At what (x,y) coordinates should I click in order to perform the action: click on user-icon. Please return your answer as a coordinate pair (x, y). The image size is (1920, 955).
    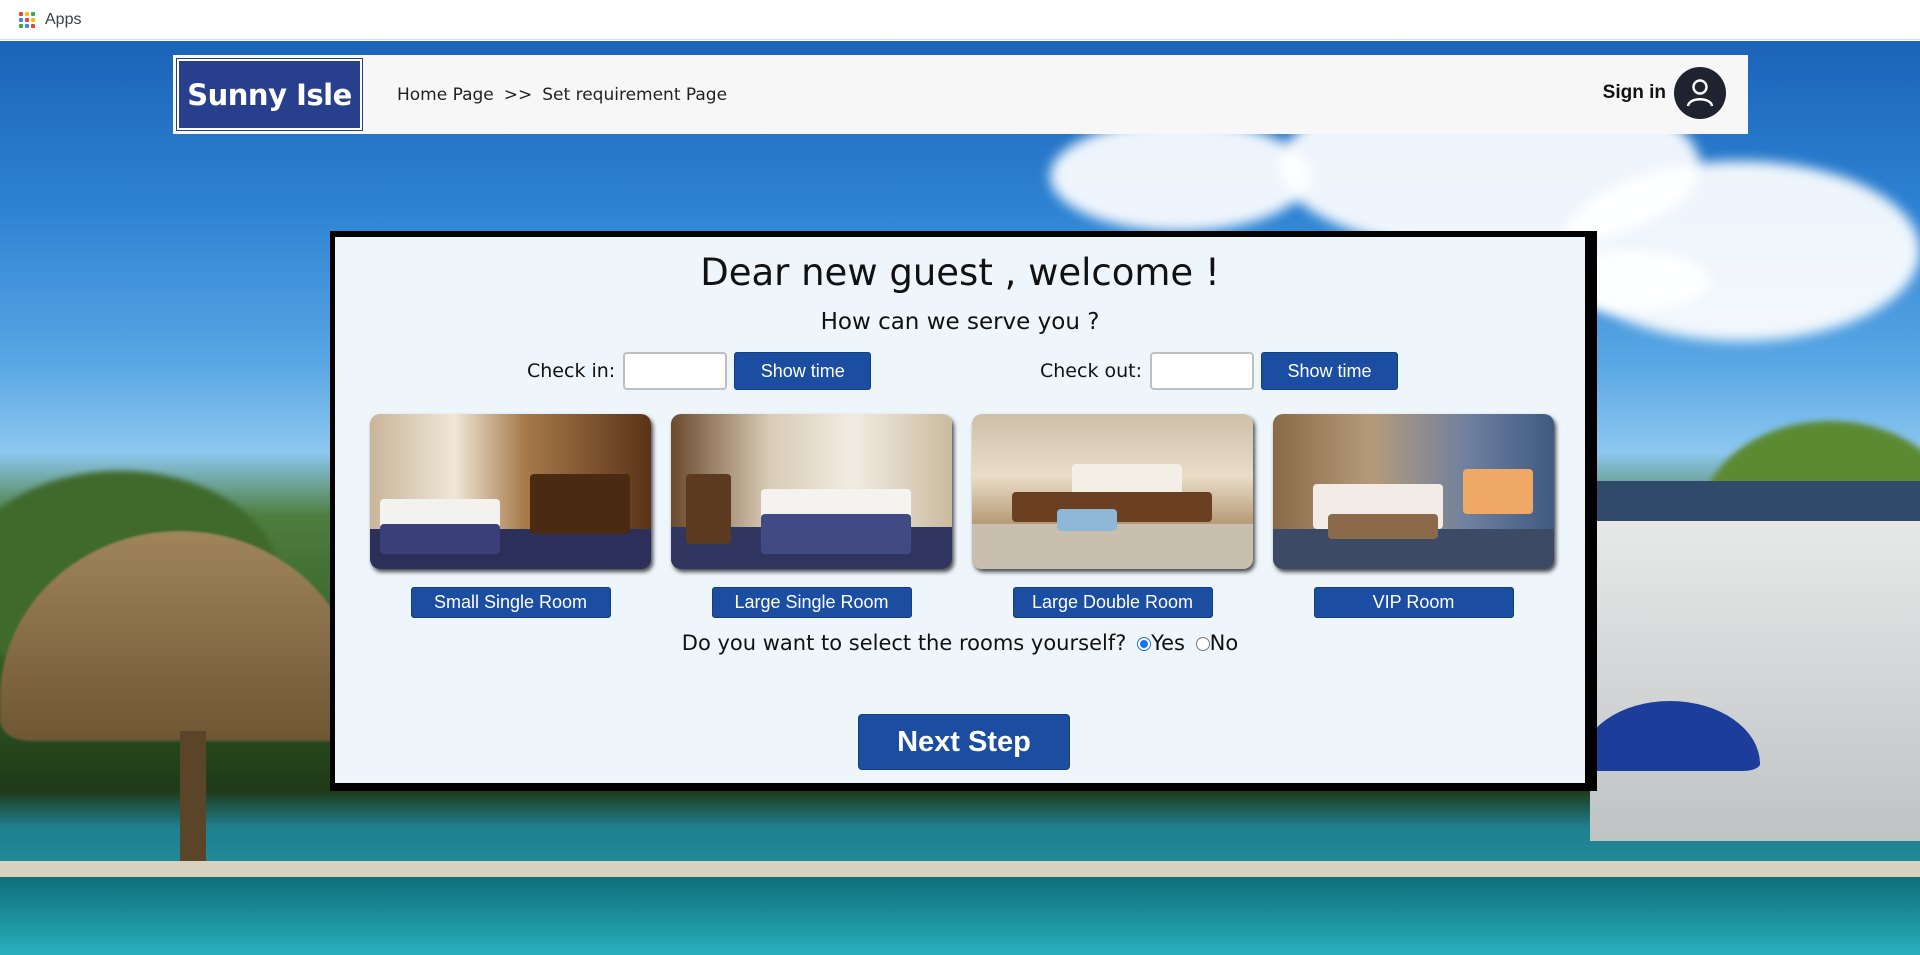
    Looking at the image, I should click on (1700, 93).